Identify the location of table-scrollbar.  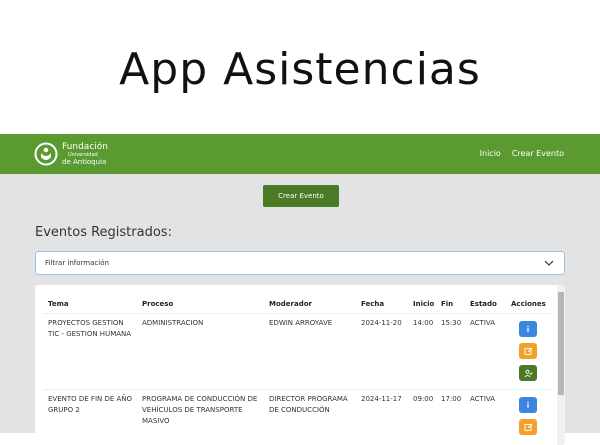
(561, 365).